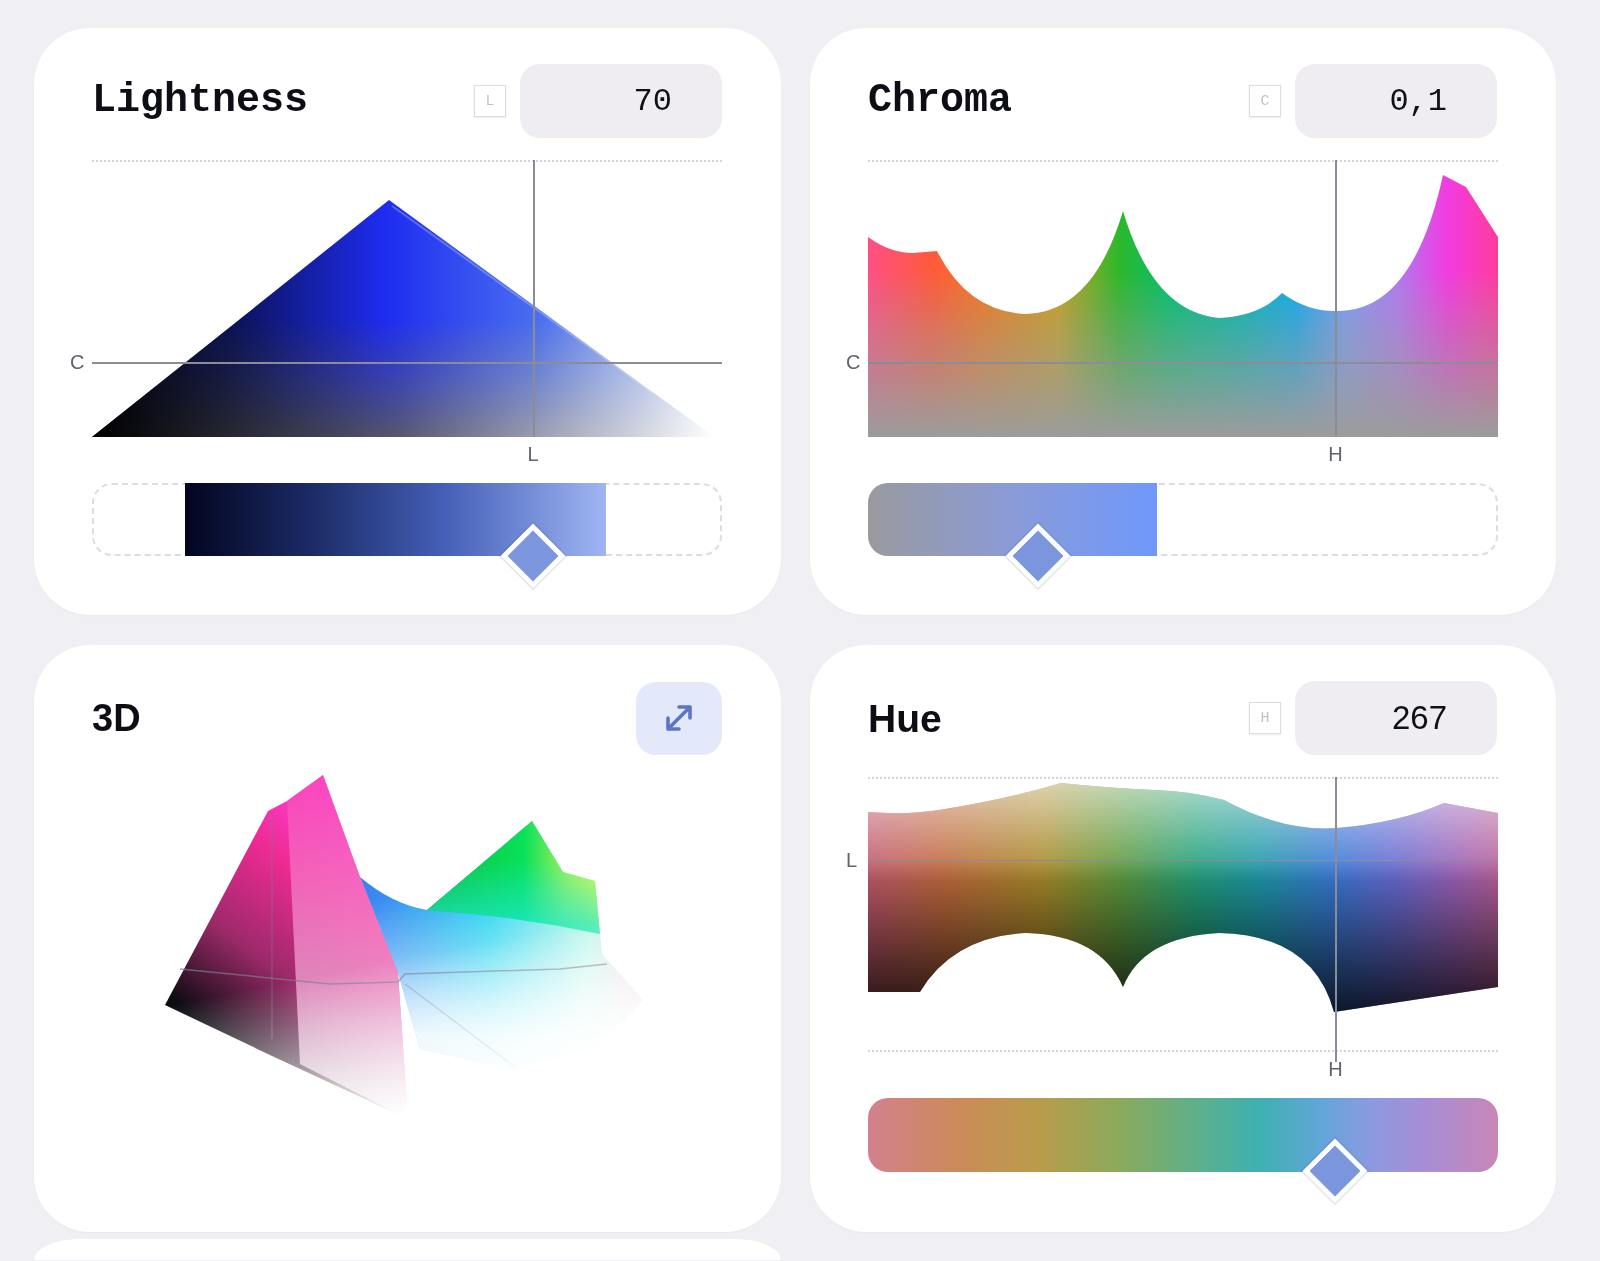 The height and width of the screenshot is (1261, 1600). What do you see at coordinates (905, 718) in the screenshot?
I see `panel-title: Hue` at bounding box center [905, 718].